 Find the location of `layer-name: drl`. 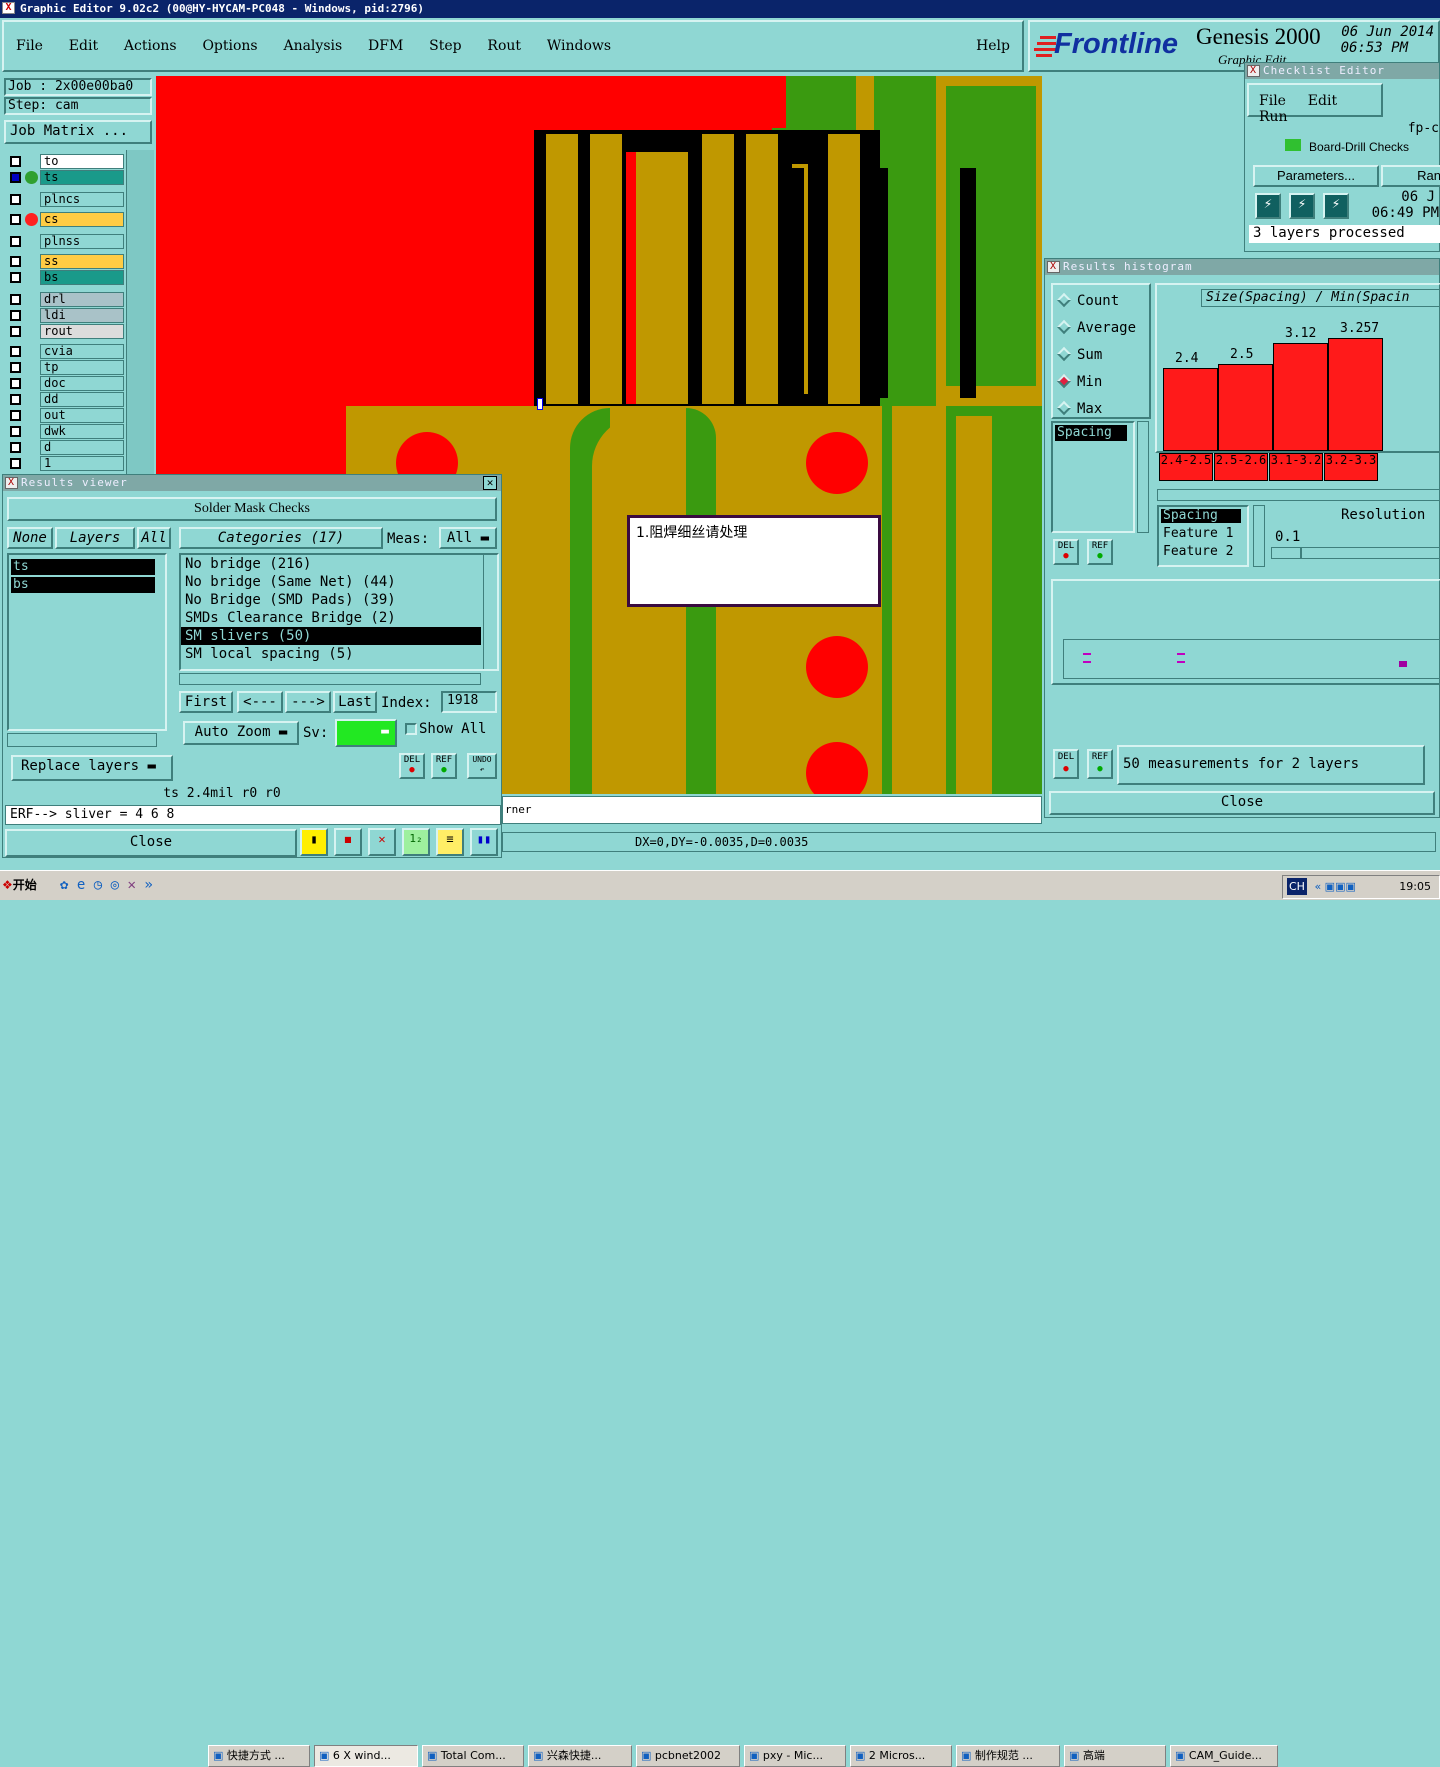

layer-name: drl is located at coordinates (82, 299).